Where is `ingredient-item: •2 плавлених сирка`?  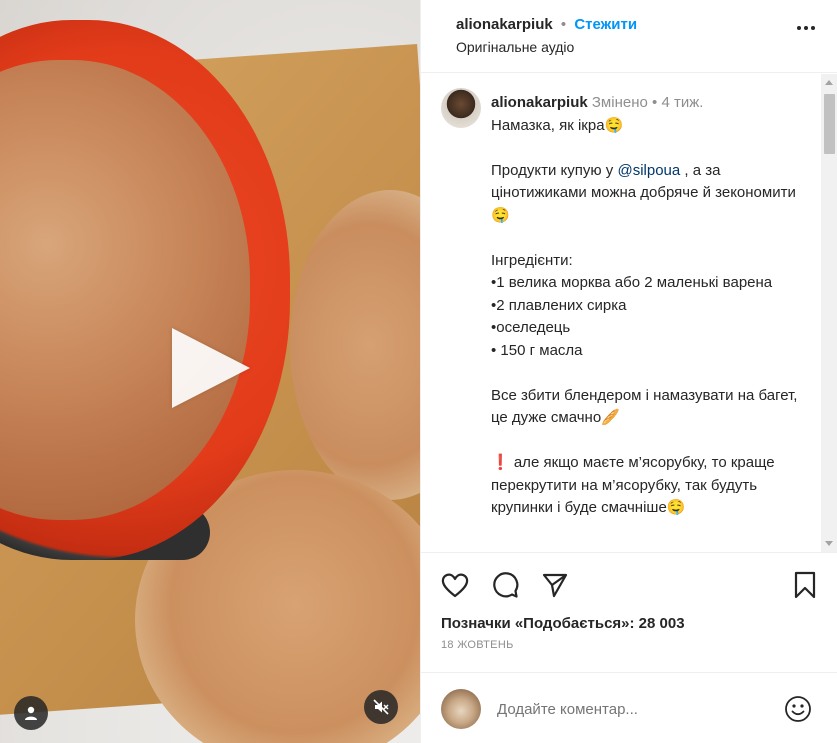
ingredient-item: •2 плавлених сирка is located at coordinates (559, 305).